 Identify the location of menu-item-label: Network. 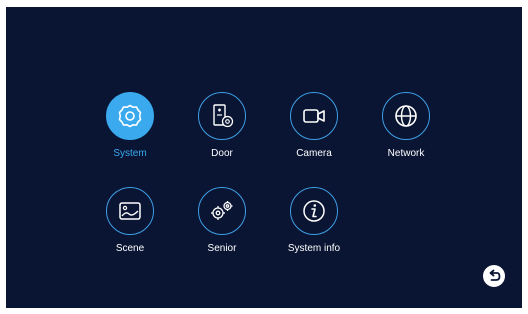
(406, 153).